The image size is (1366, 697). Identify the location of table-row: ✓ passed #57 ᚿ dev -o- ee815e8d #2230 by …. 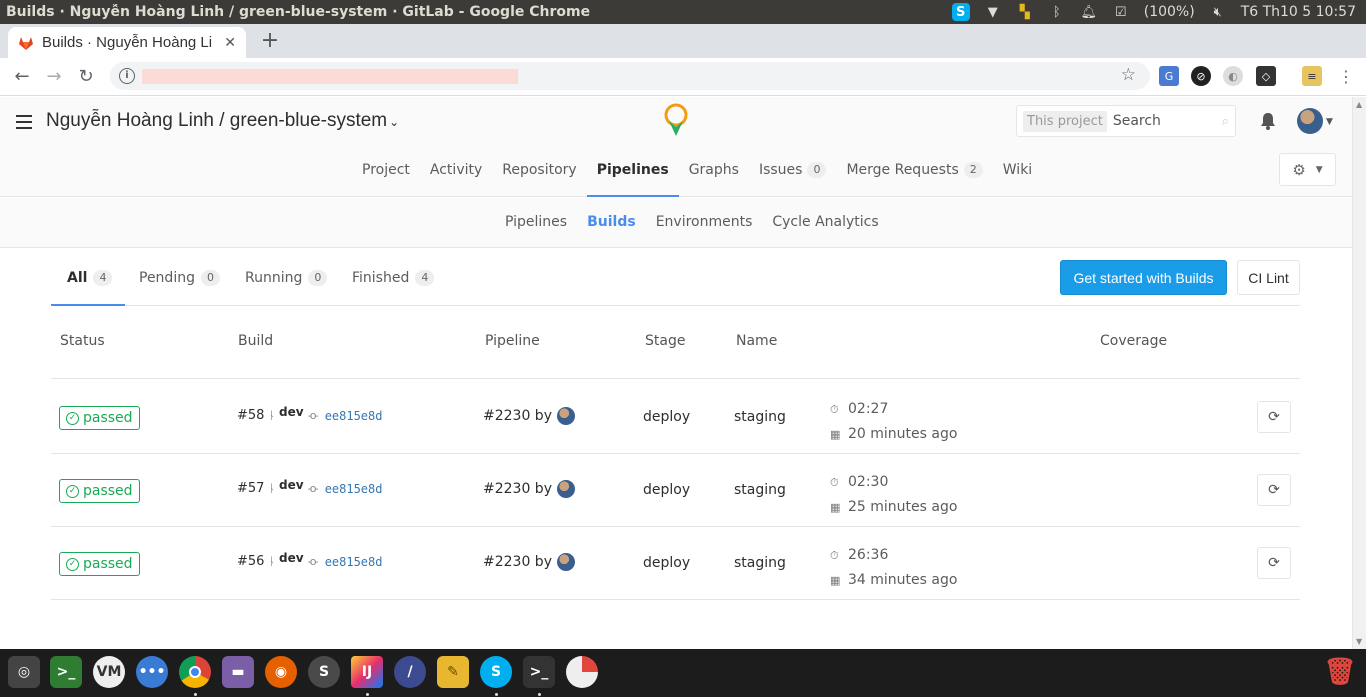
(675, 490).